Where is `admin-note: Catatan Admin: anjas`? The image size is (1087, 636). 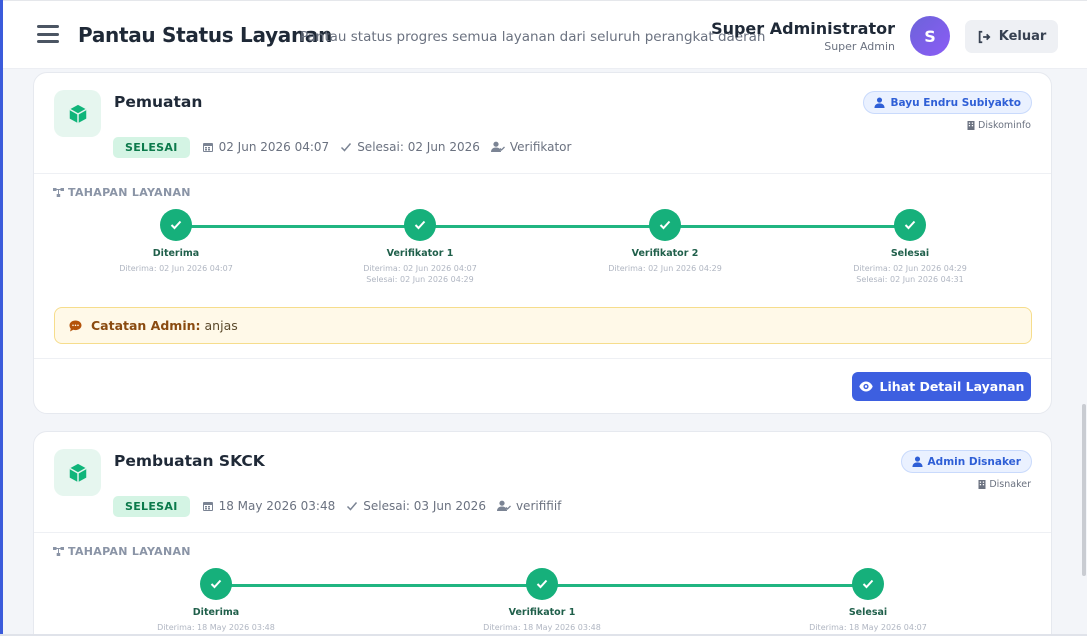 admin-note: Catatan Admin: anjas is located at coordinates (543, 325).